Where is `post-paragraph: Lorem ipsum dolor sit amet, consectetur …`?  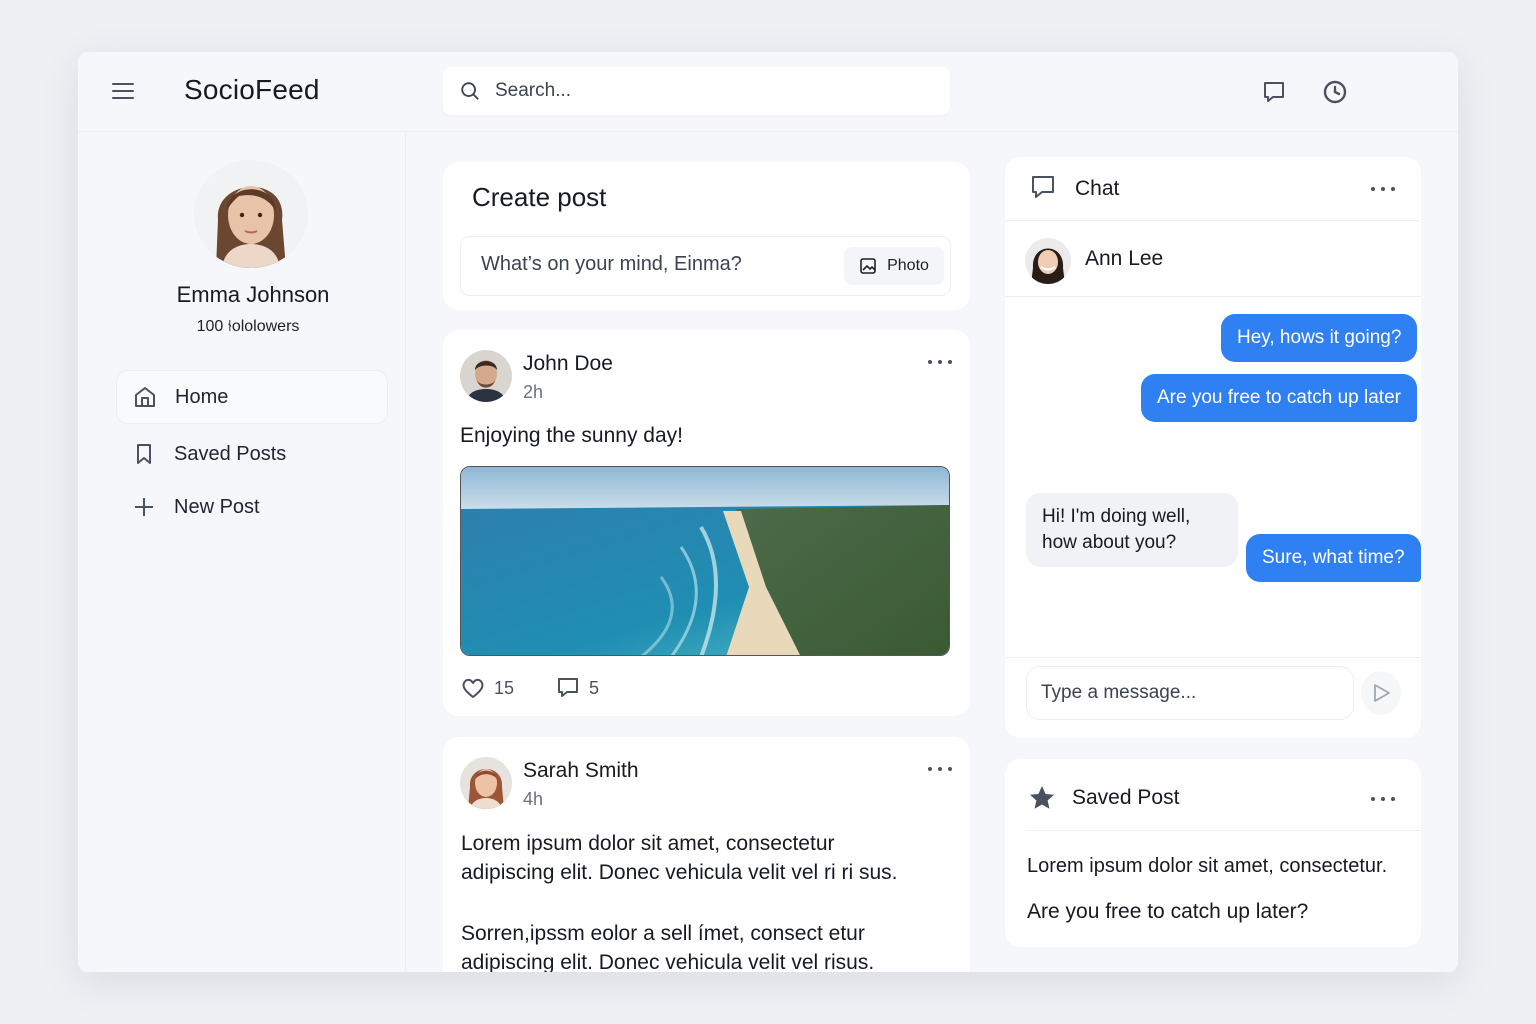
post-paragraph: Lorem ipsum dolor sit amet, consectetur … is located at coordinates (679, 858).